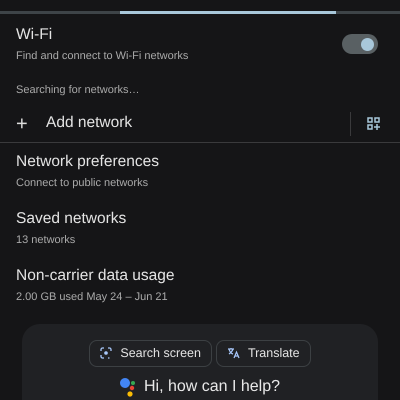 This screenshot has height=400, width=400. What do you see at coordinates (200, 162) in the screenshot?
I see `setting-title: Network preferences` at bounding box center [200, 162].